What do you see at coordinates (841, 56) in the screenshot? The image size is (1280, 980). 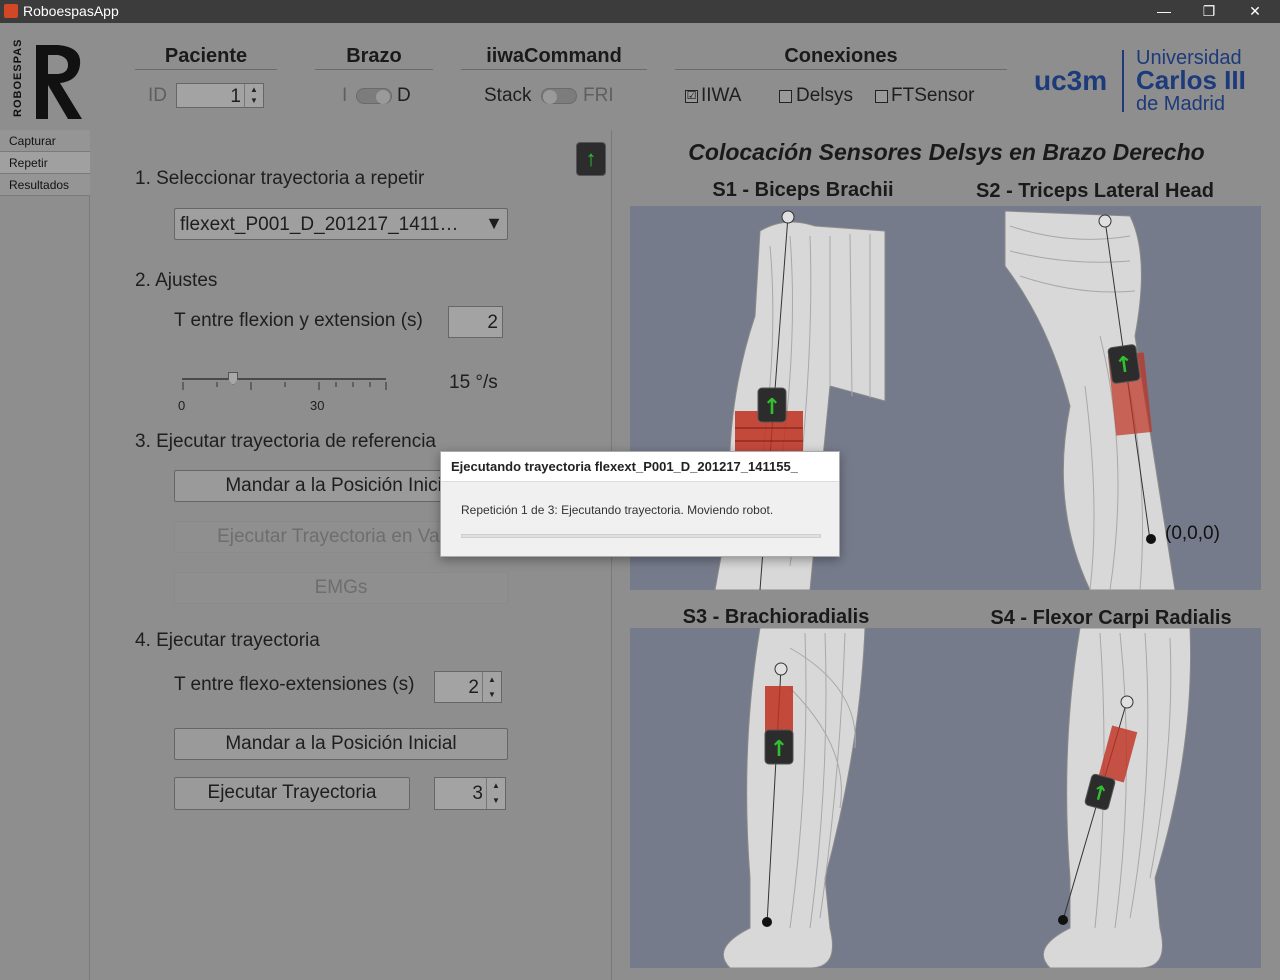 I see `conexiones-label: Conexiones` at bounding box center [841, 56].